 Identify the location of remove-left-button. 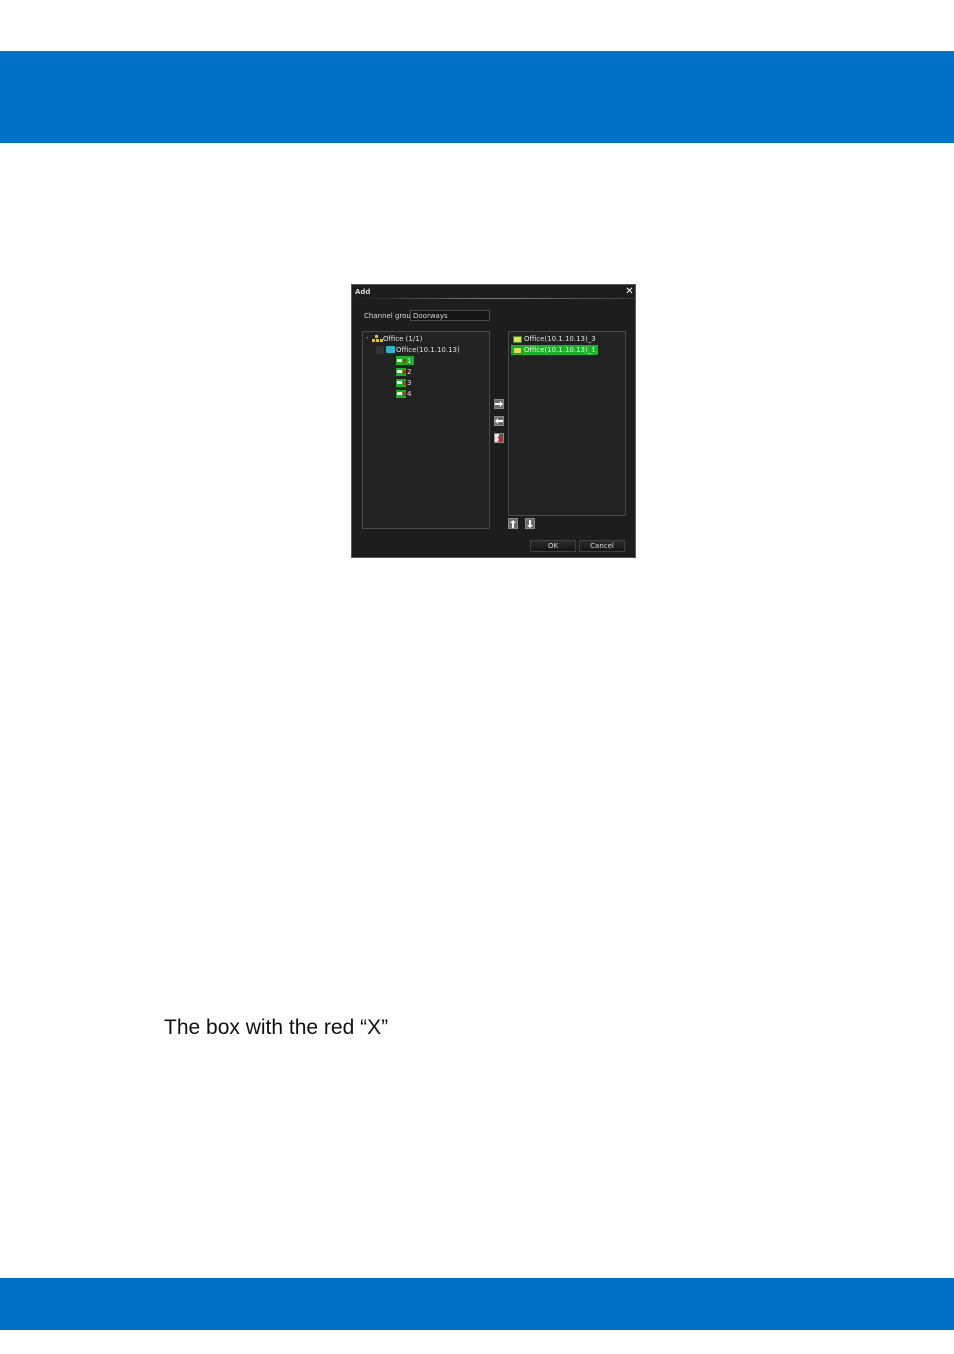
(499, 421).